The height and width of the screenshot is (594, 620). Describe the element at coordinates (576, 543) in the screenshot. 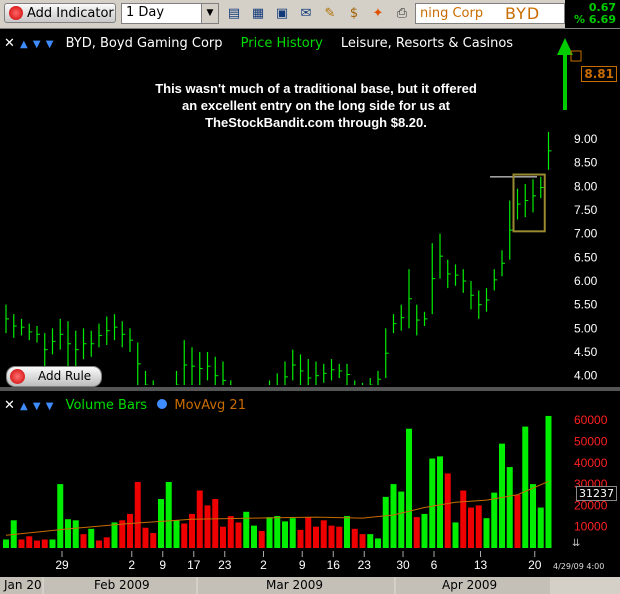

I see `scroll-down-icon: ⇊` at that location.